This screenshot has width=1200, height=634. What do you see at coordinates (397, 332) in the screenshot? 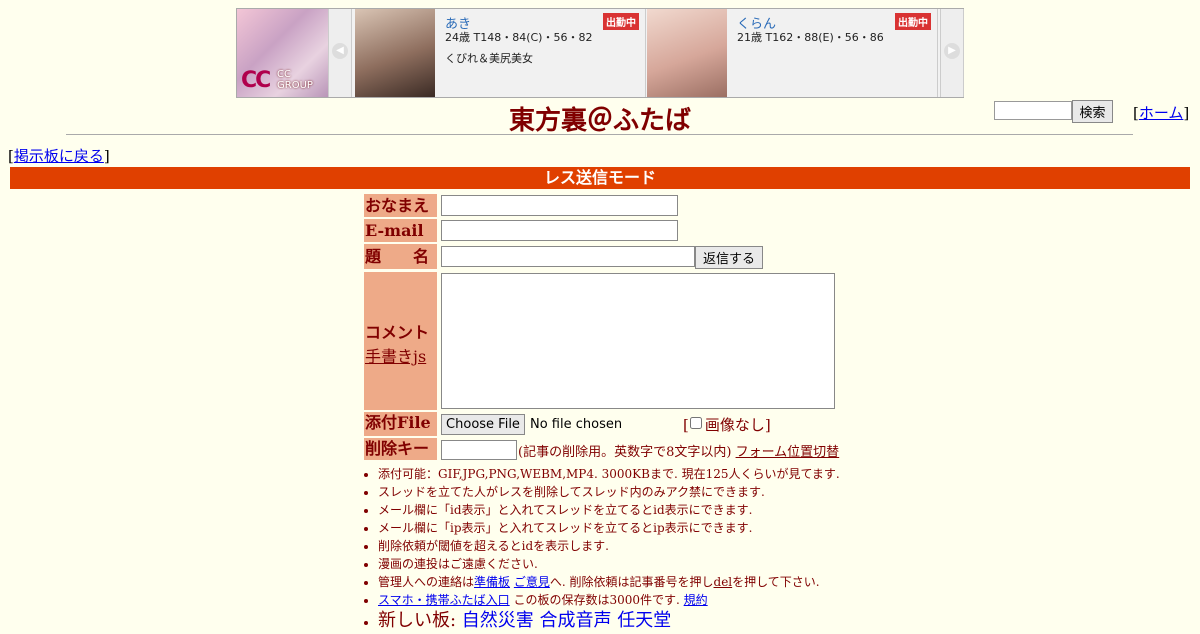
I see `comment-label: コメント` at bounding box center [397, 332].